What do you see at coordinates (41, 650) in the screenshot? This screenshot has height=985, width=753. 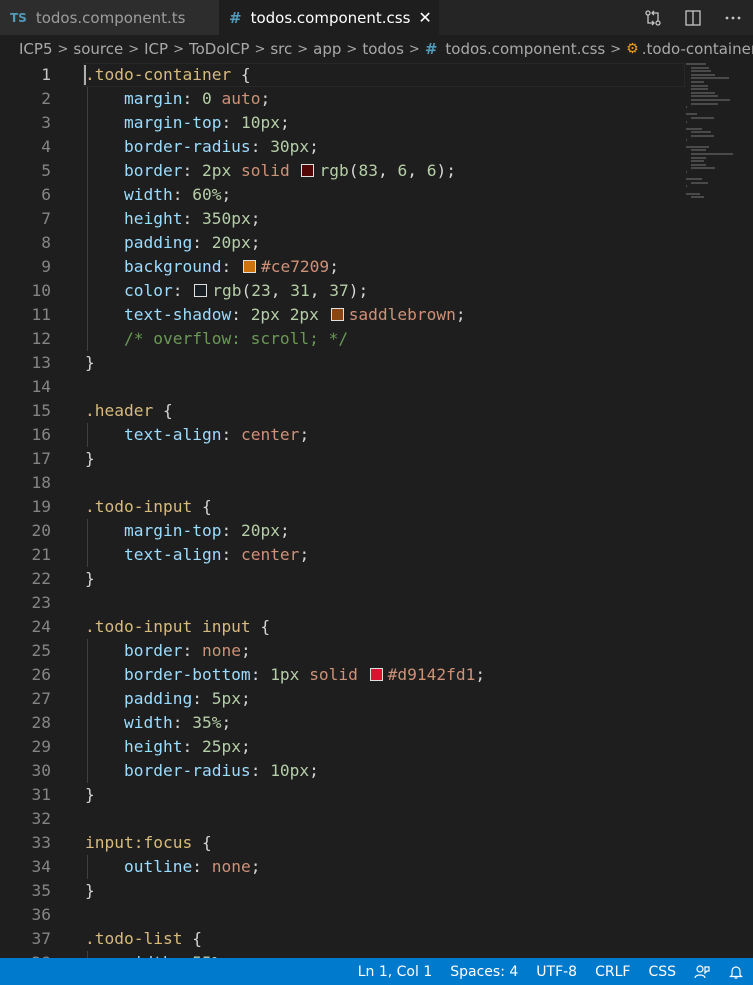 I see `line-number: 25` at bounding box center [41, 650].